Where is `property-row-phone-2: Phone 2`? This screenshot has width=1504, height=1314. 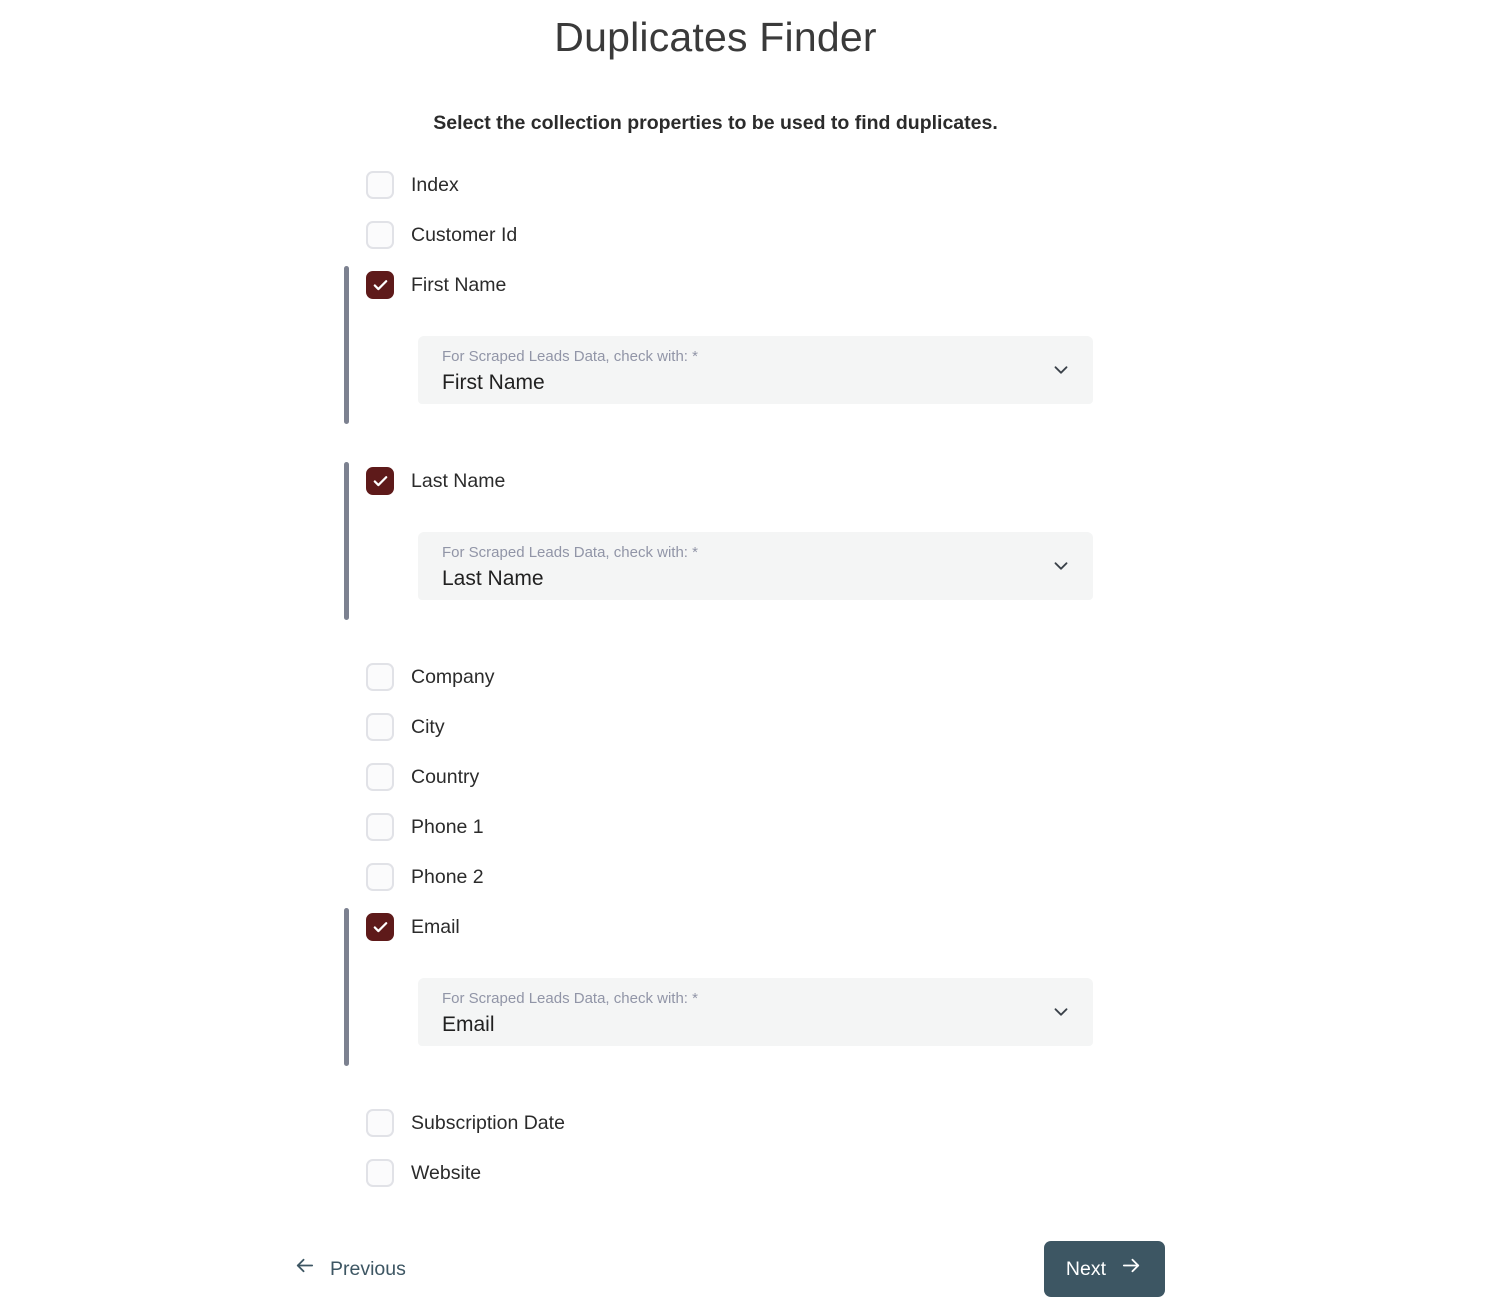
property-row-phone-2: Phone 2 is located at coordinates (720, 877).